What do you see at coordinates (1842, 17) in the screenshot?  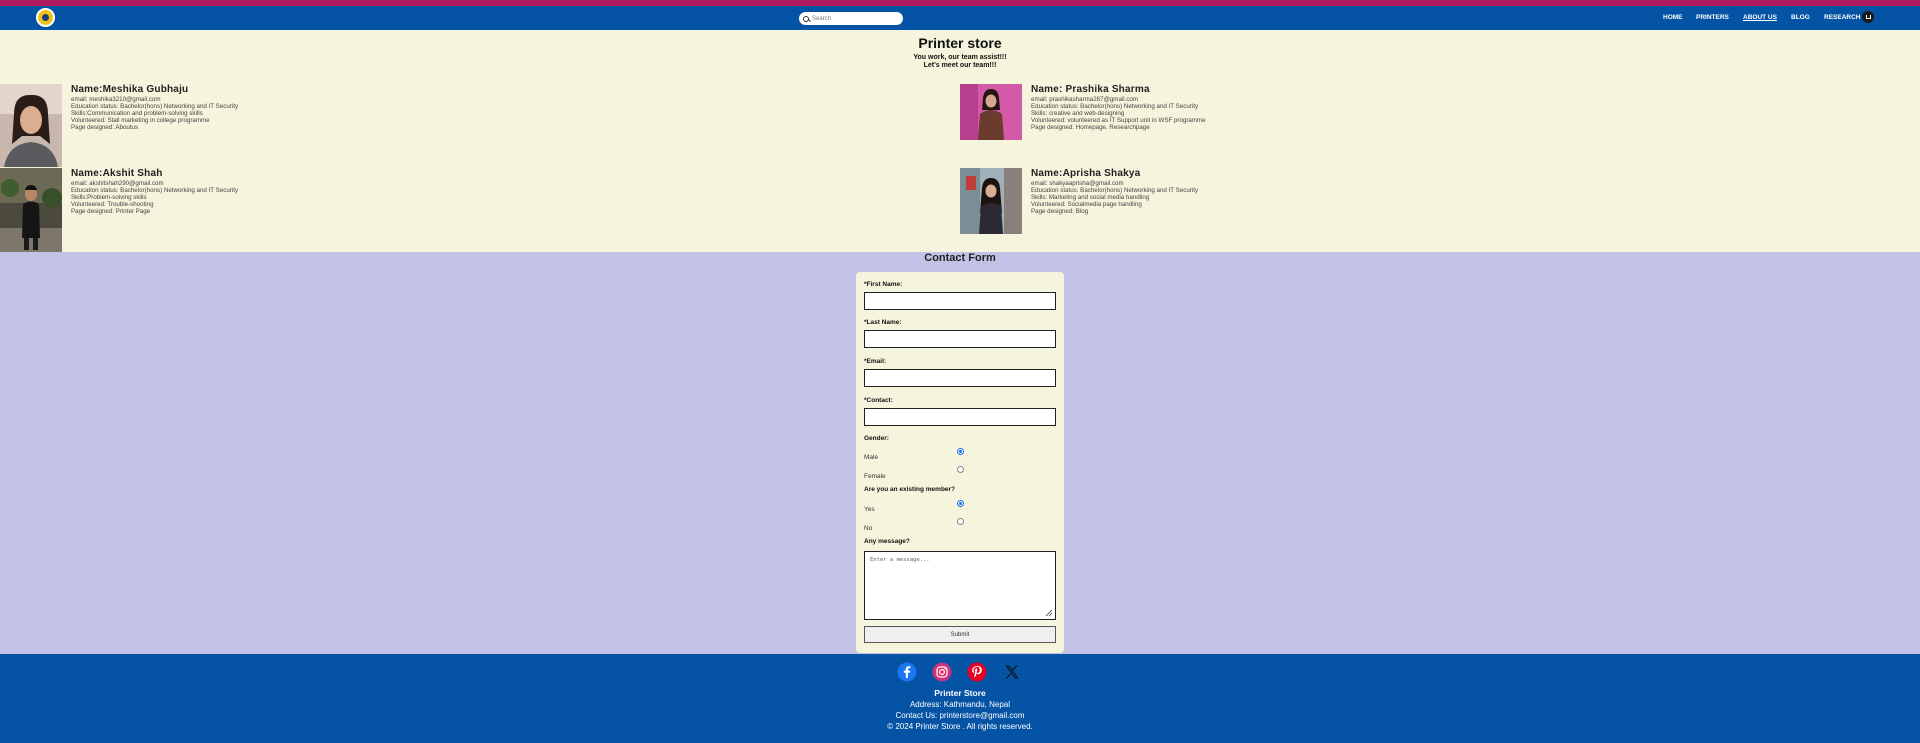 I see `nav-link-research: RESEARCH` at bounding box center [1842, 17].